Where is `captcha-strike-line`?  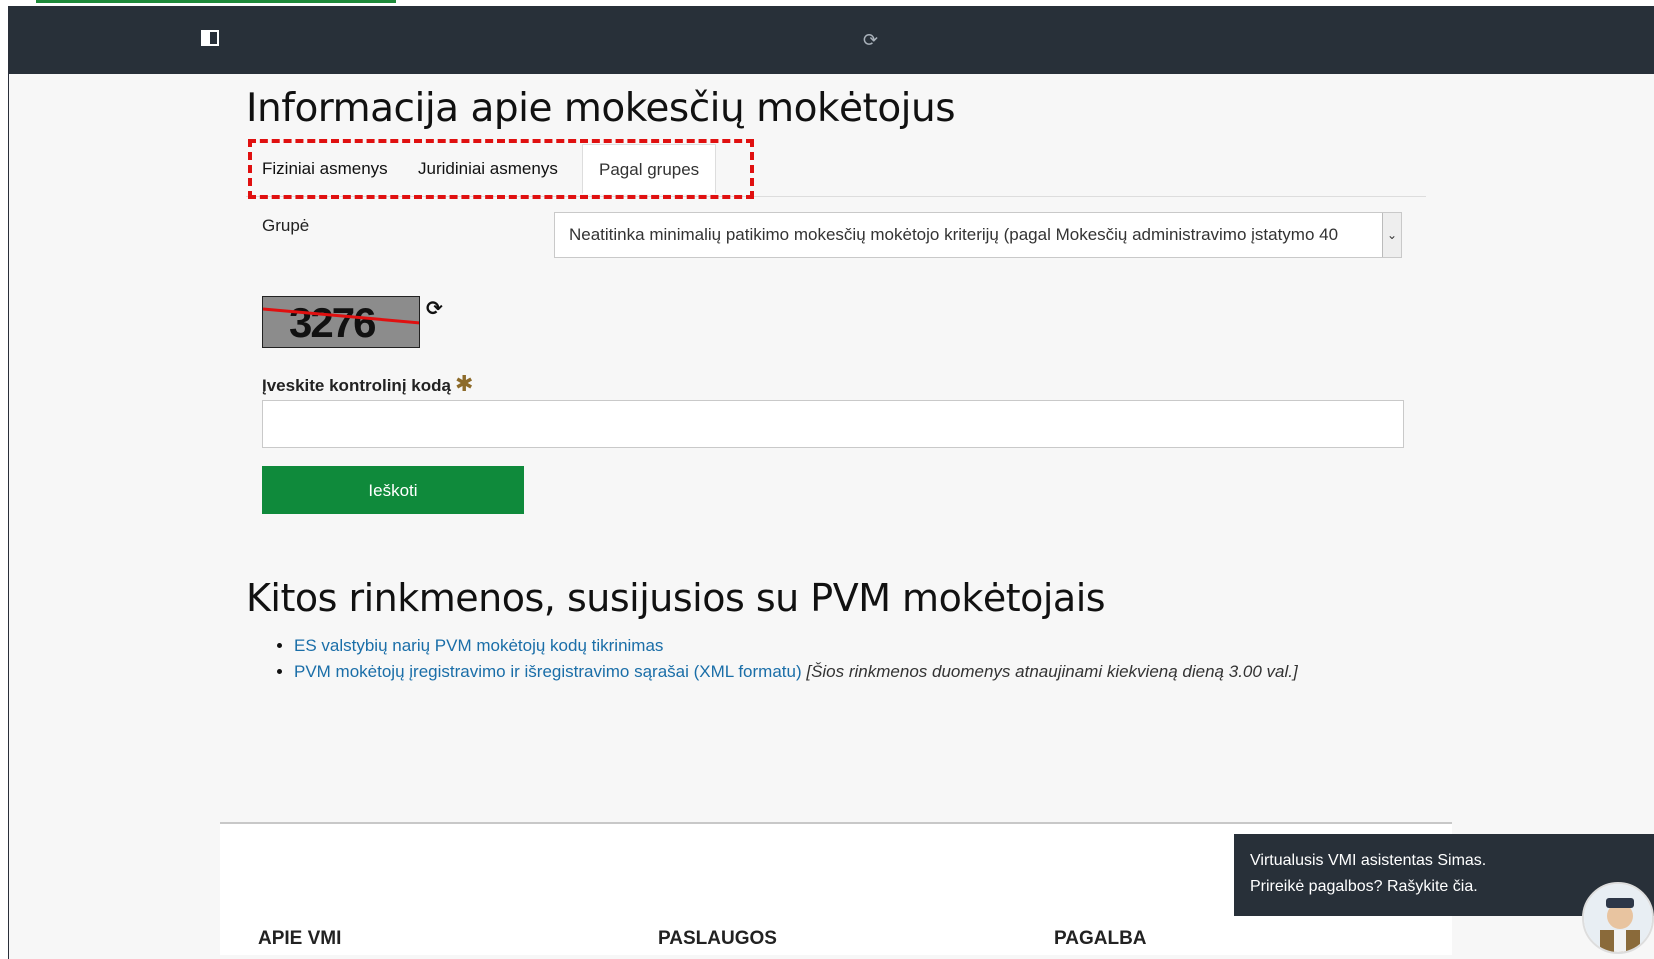
captcha-strike-line is located at coordinates (341, 316).